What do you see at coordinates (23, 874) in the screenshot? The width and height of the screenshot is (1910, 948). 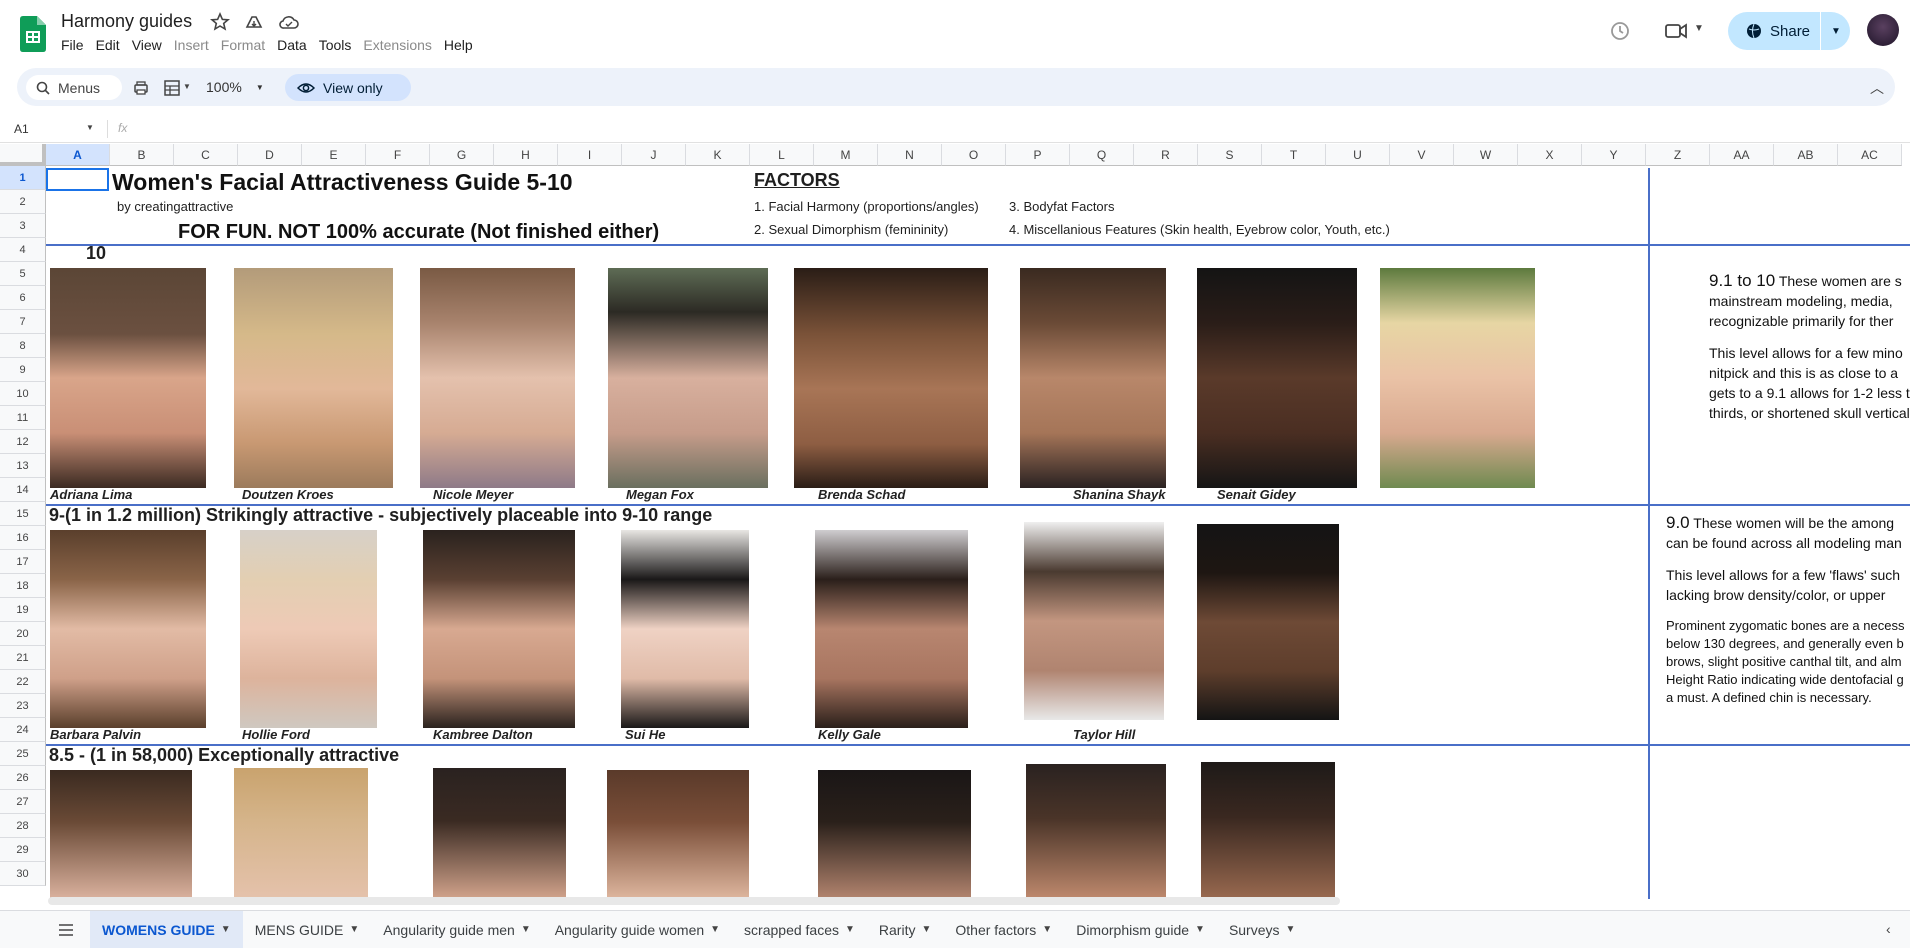 I see `row-header: 30` at bounding box center [23, 874].